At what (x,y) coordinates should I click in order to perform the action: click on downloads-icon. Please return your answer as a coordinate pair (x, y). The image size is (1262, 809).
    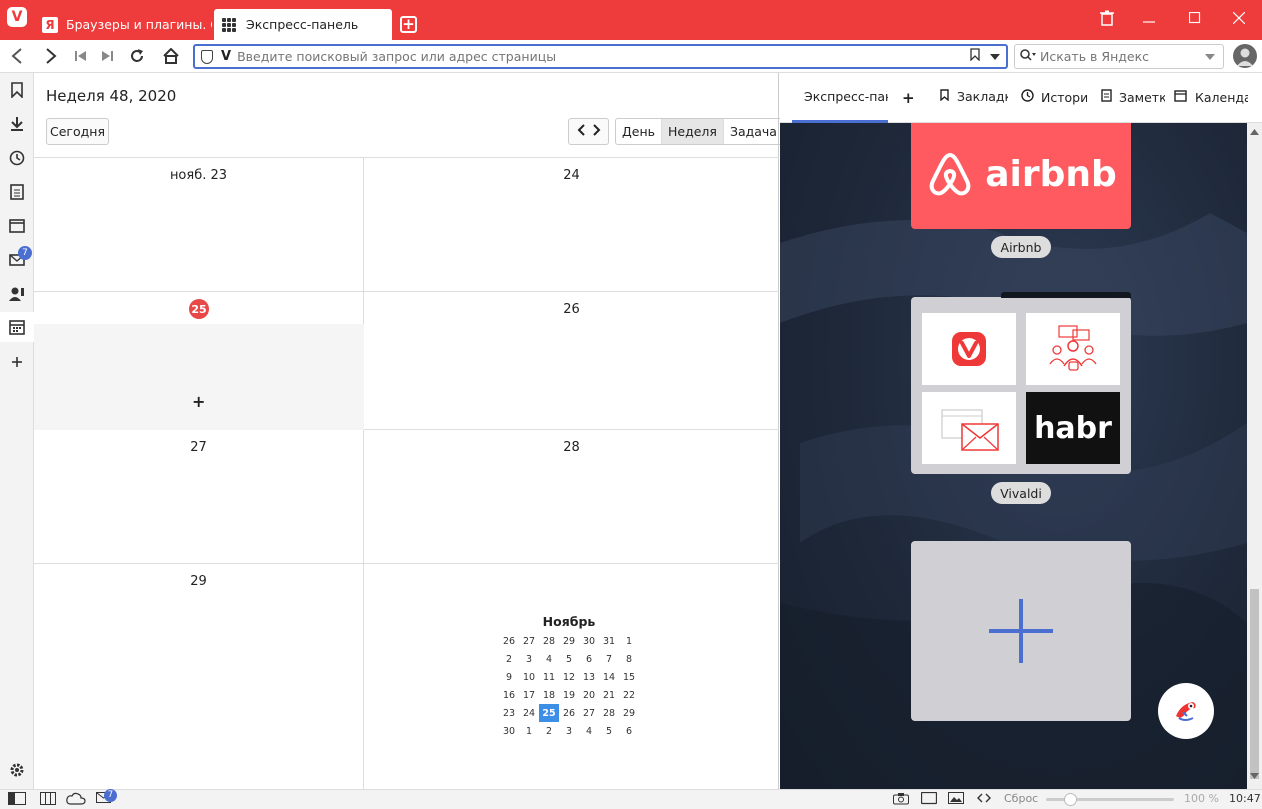
    Looking at the image, I should click on (17, 124).